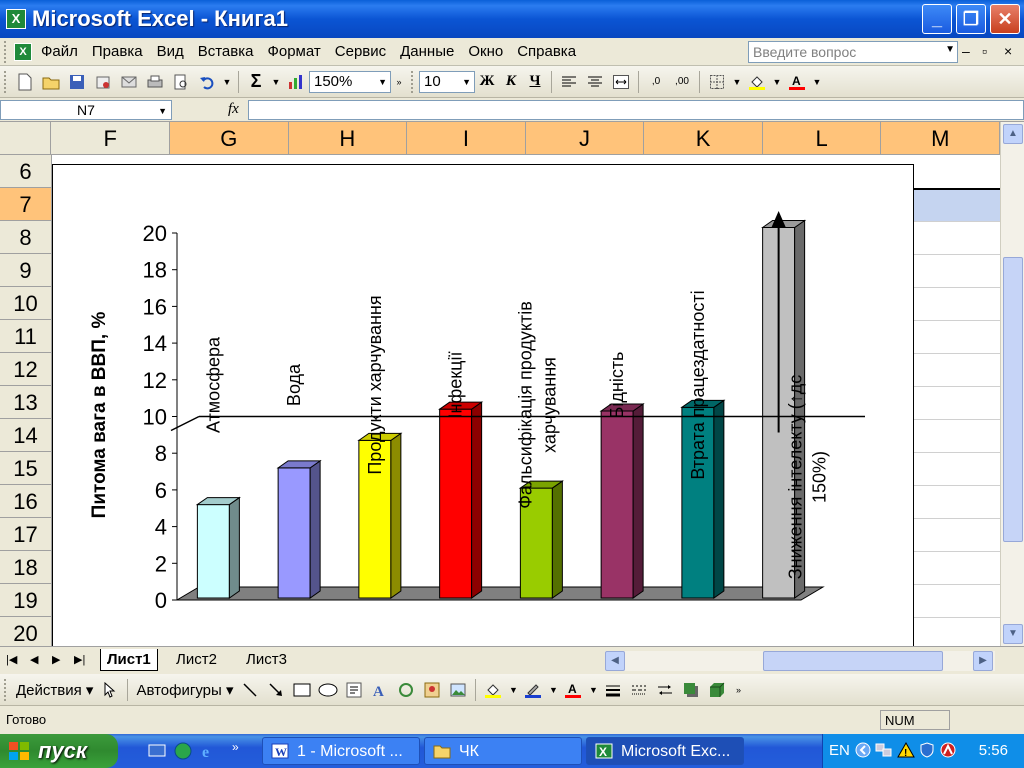 Image resolution: width=1024 pixels, height=768 pixels. I want to click on autoshapes-menu: Автофигуры ▾, so click(184, 690).